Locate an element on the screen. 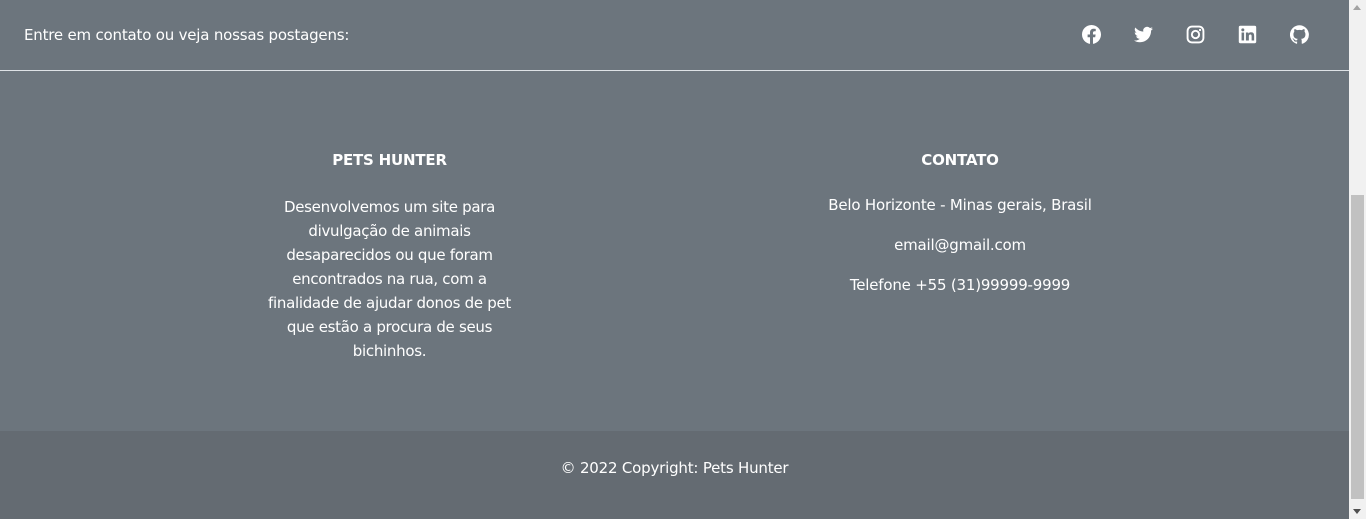  vertical-scrollbar is located at coordinates (1357, 259).